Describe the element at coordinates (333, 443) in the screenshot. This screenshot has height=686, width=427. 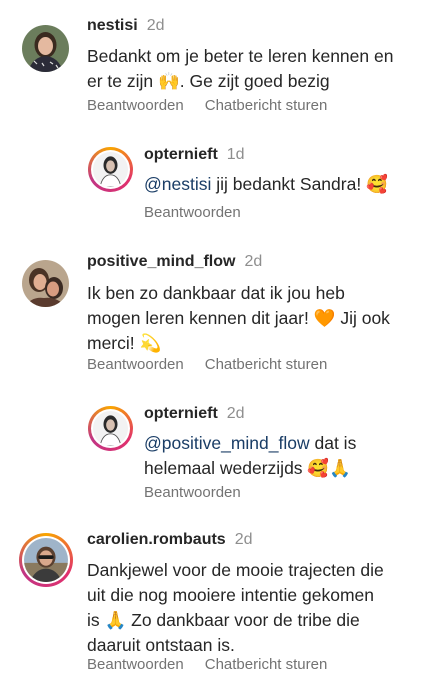
I see `comment-text-line: dat is` at that location.